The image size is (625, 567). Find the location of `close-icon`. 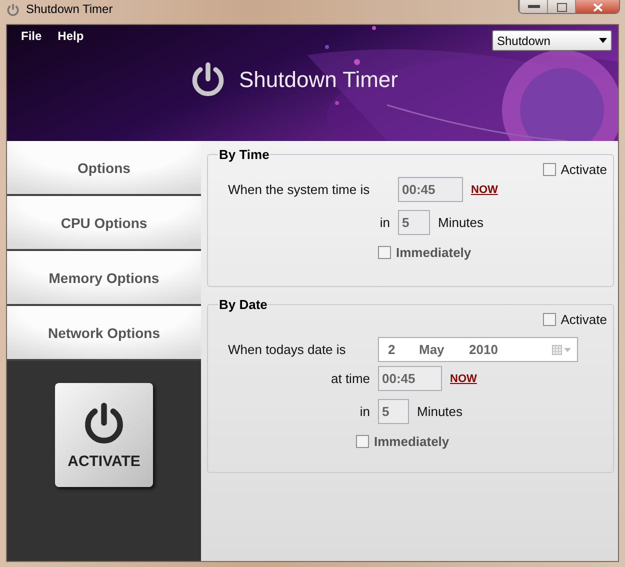

close-icon is located at coordinates (597, 7).